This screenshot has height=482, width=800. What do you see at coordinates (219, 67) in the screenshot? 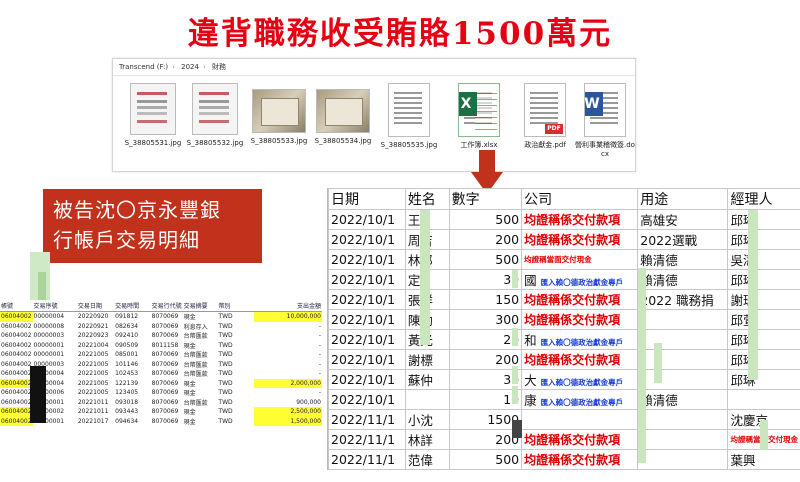
I see `path-segment-folder: 財務` at bounding box center [219, 67].